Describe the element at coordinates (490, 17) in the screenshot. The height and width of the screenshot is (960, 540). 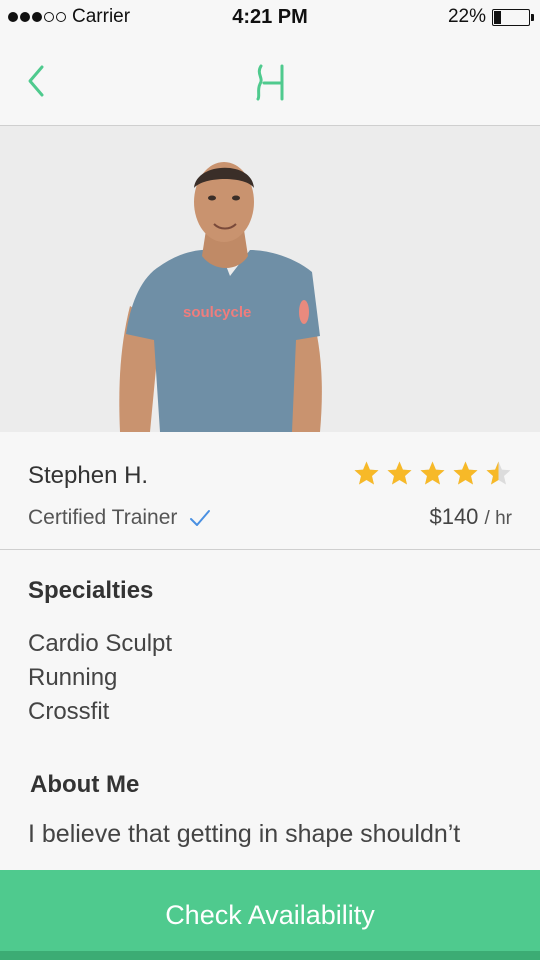
I see `battery-info: 22%` at that location.